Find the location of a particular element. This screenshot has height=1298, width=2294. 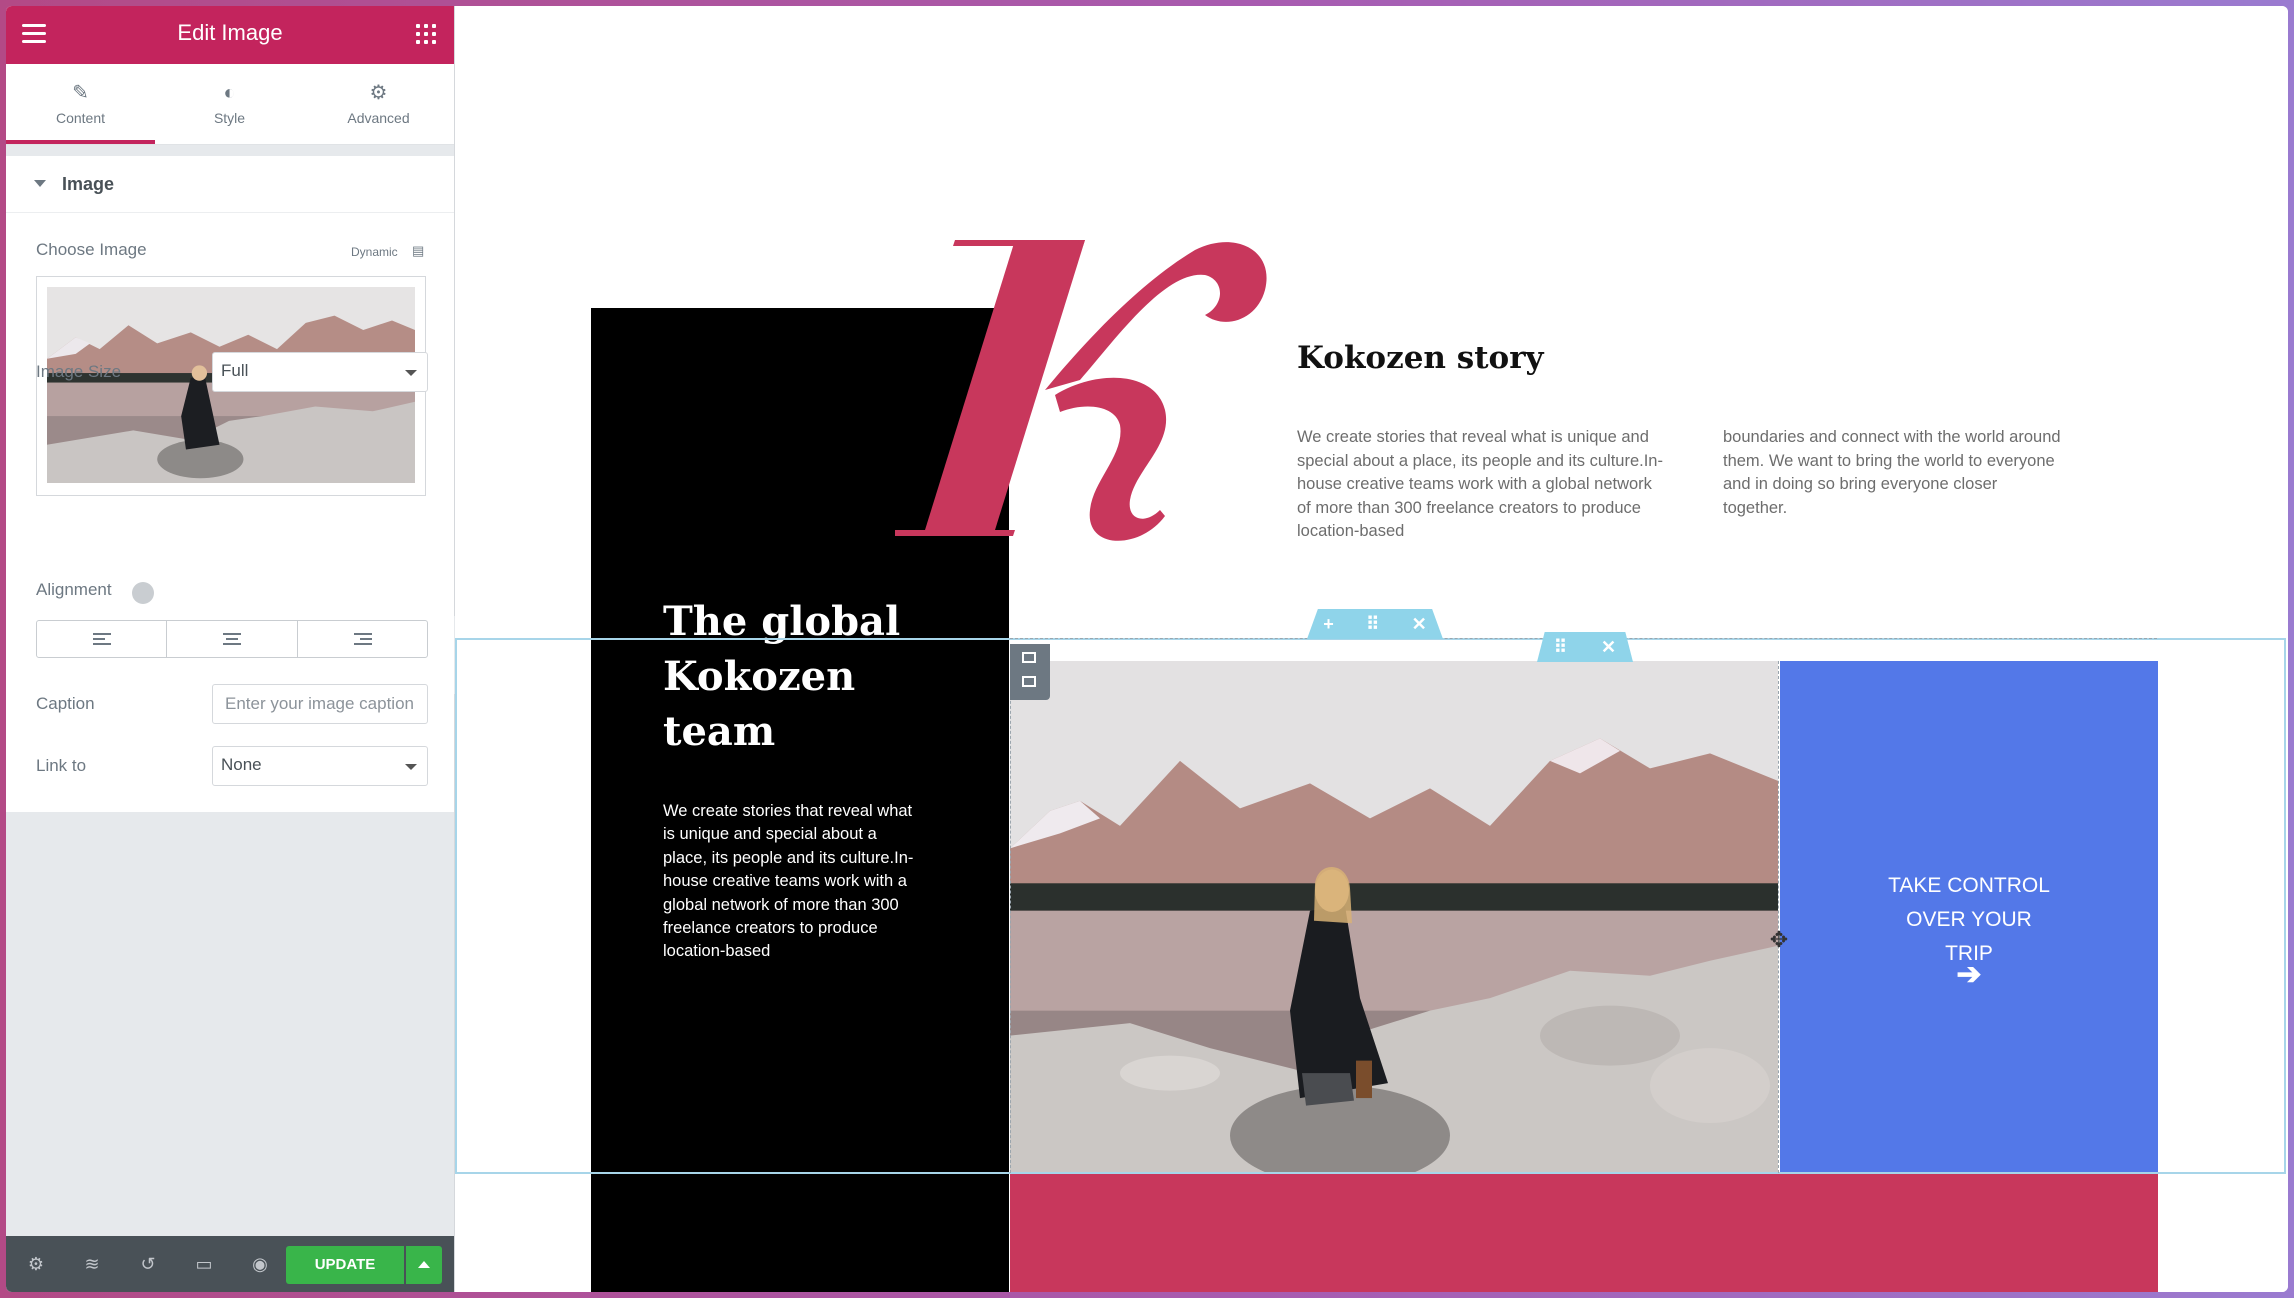

responsive-mode-icon: ▭ is located at coordinates (204, 1264).